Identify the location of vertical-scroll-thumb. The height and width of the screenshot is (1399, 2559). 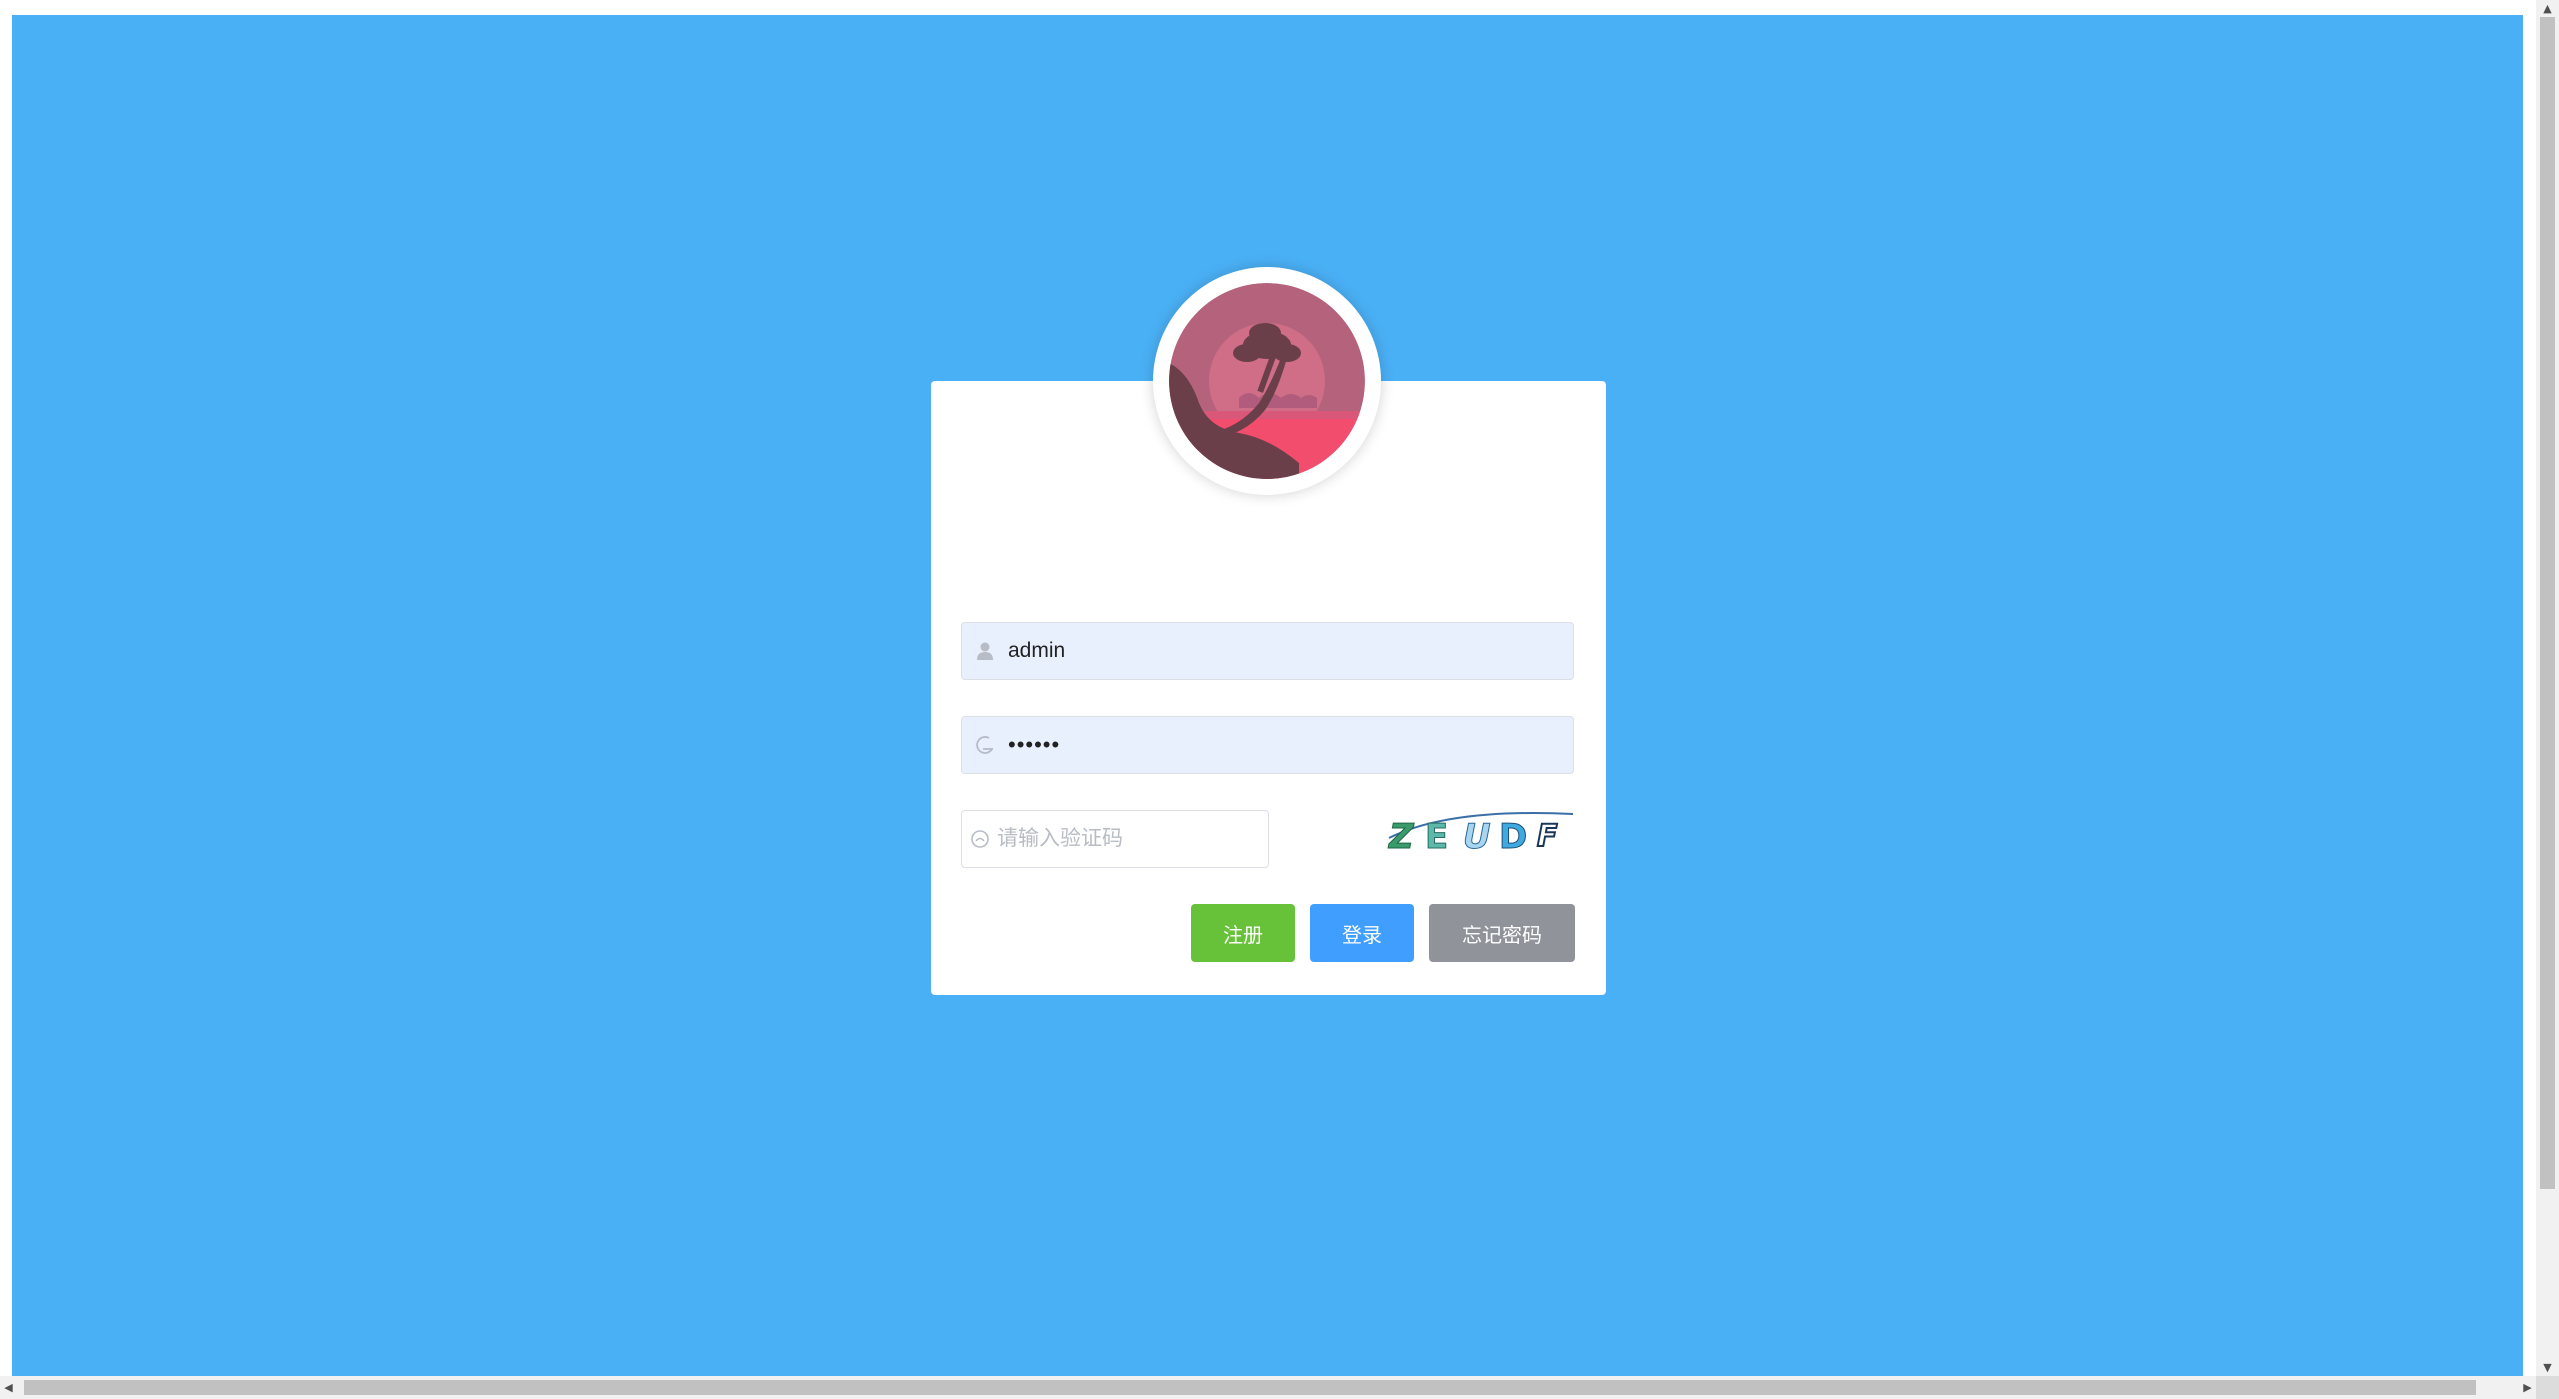
(2547, 603).